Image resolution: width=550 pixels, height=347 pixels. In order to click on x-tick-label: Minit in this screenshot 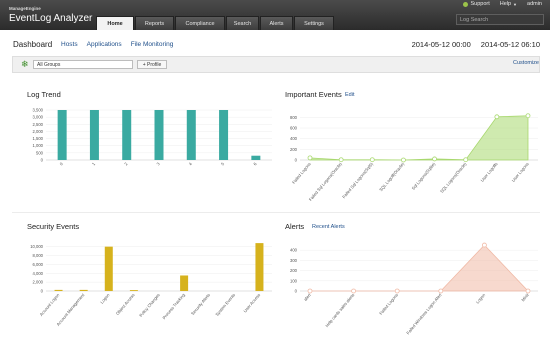, I will do `click(525, 297)`.